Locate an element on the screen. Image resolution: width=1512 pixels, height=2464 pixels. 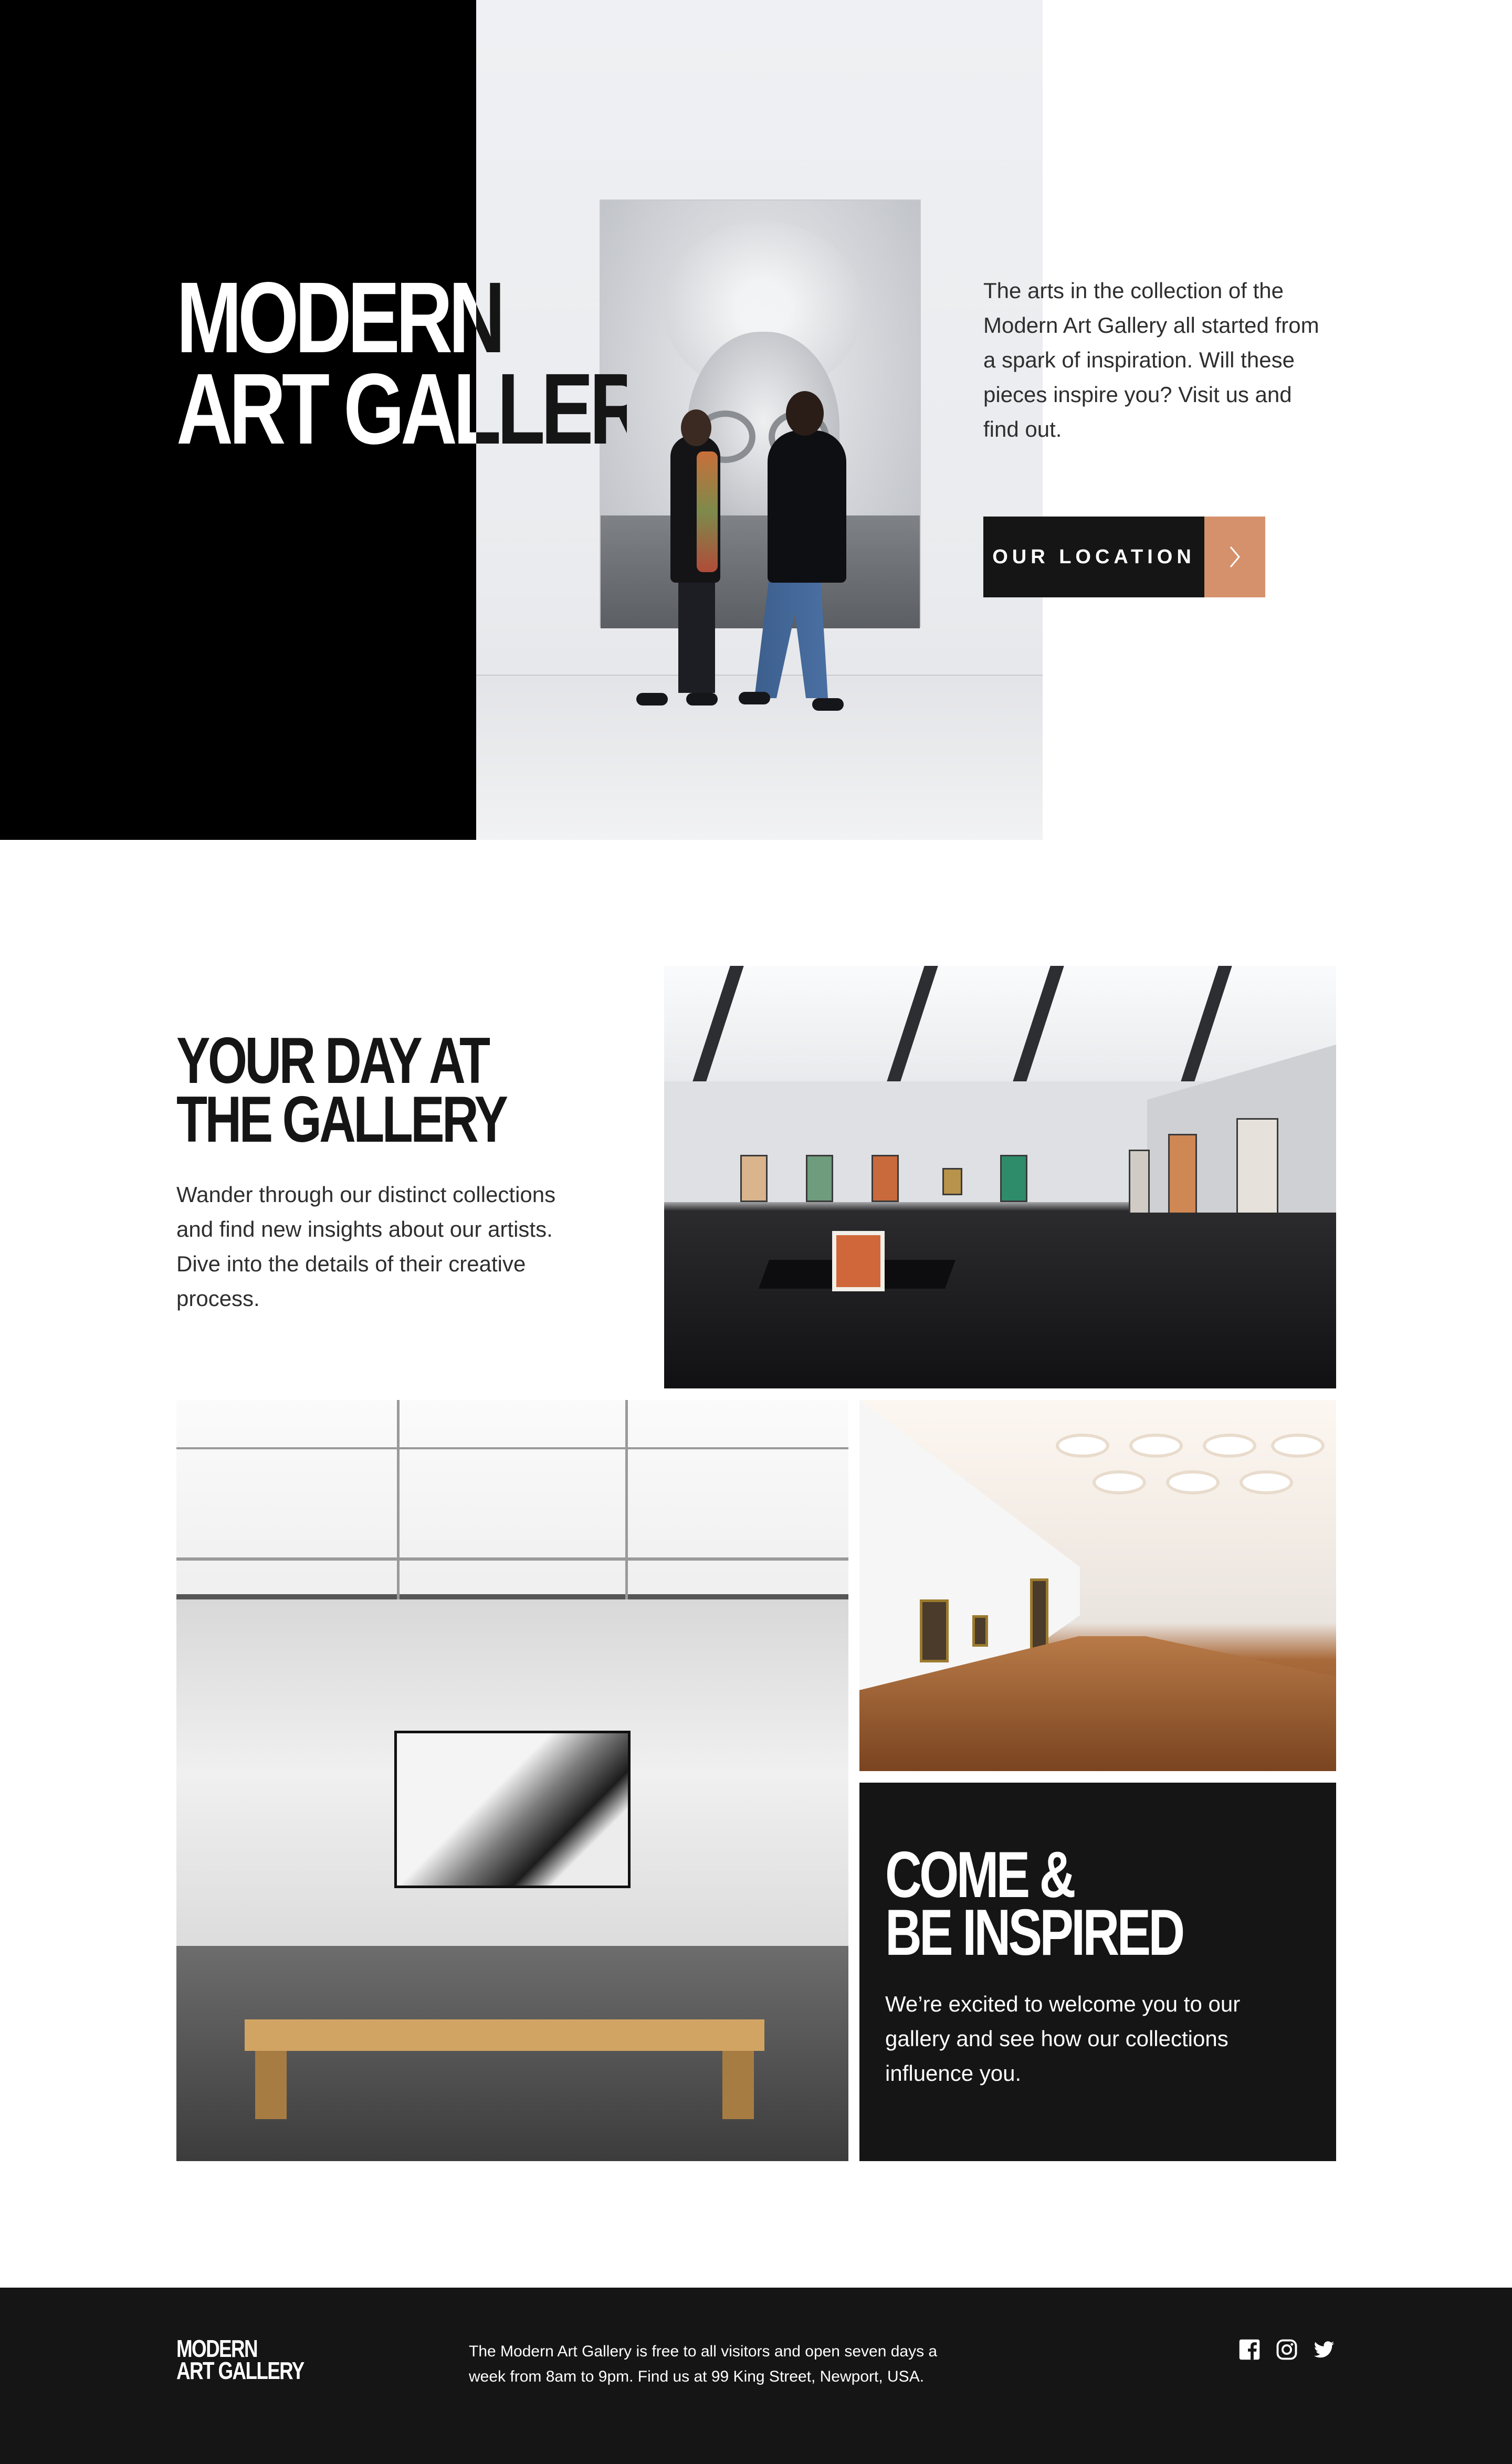
instagram-icon is located at coordinates (1287, 2350).